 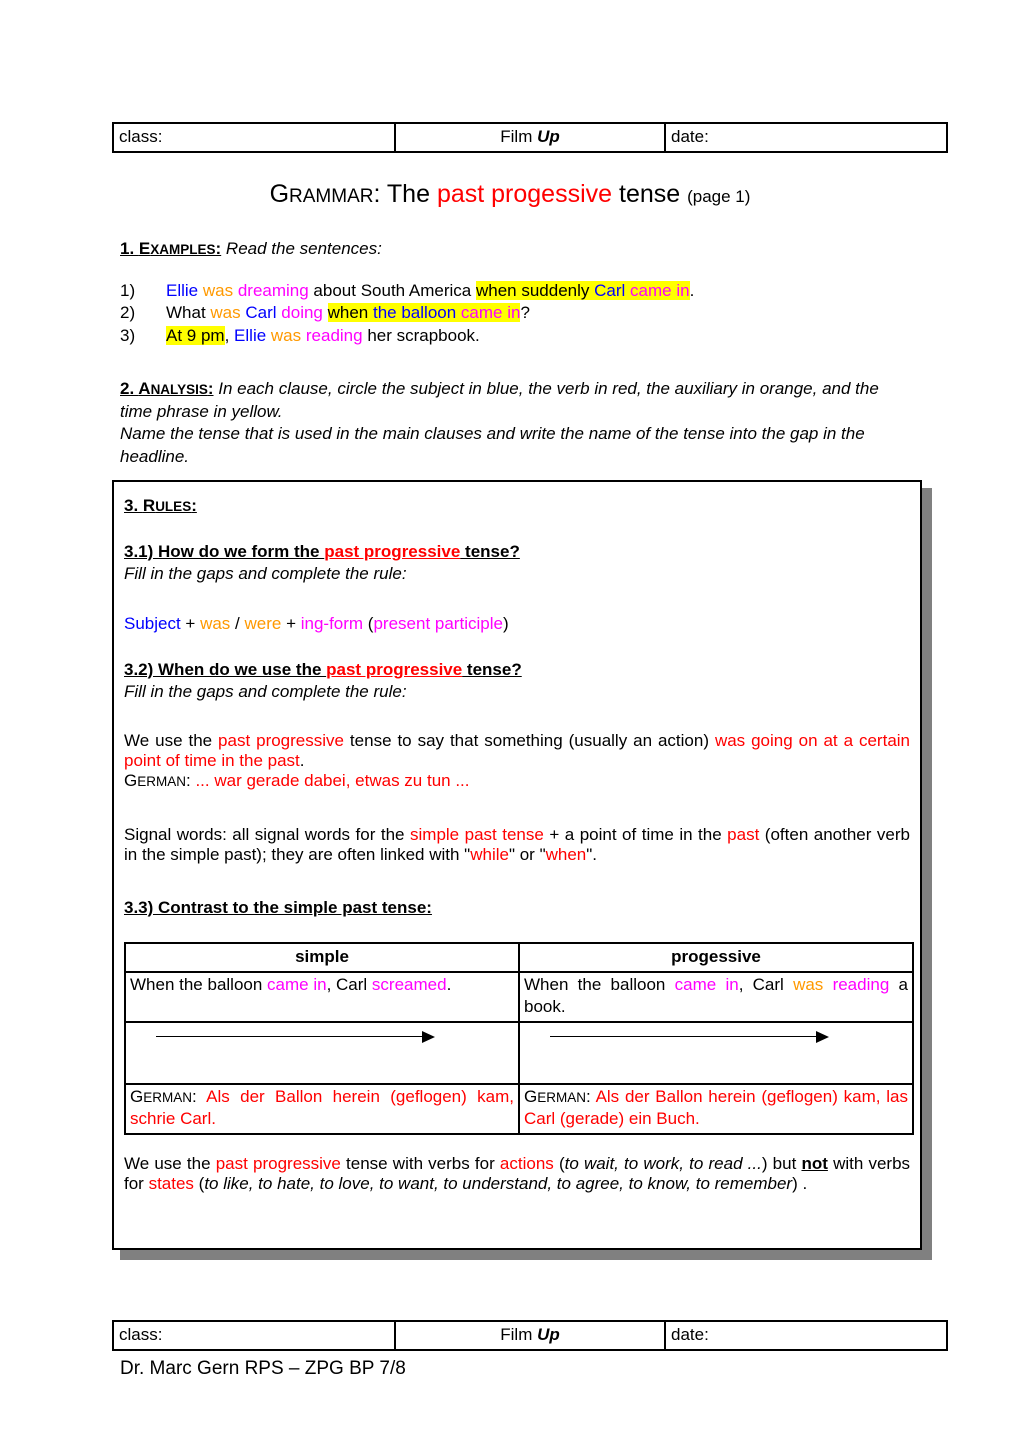 What do you see at coordinates (592, 854) in the screenshot?
I see `signal-run-8: ".` at bounding box center [592, 854].